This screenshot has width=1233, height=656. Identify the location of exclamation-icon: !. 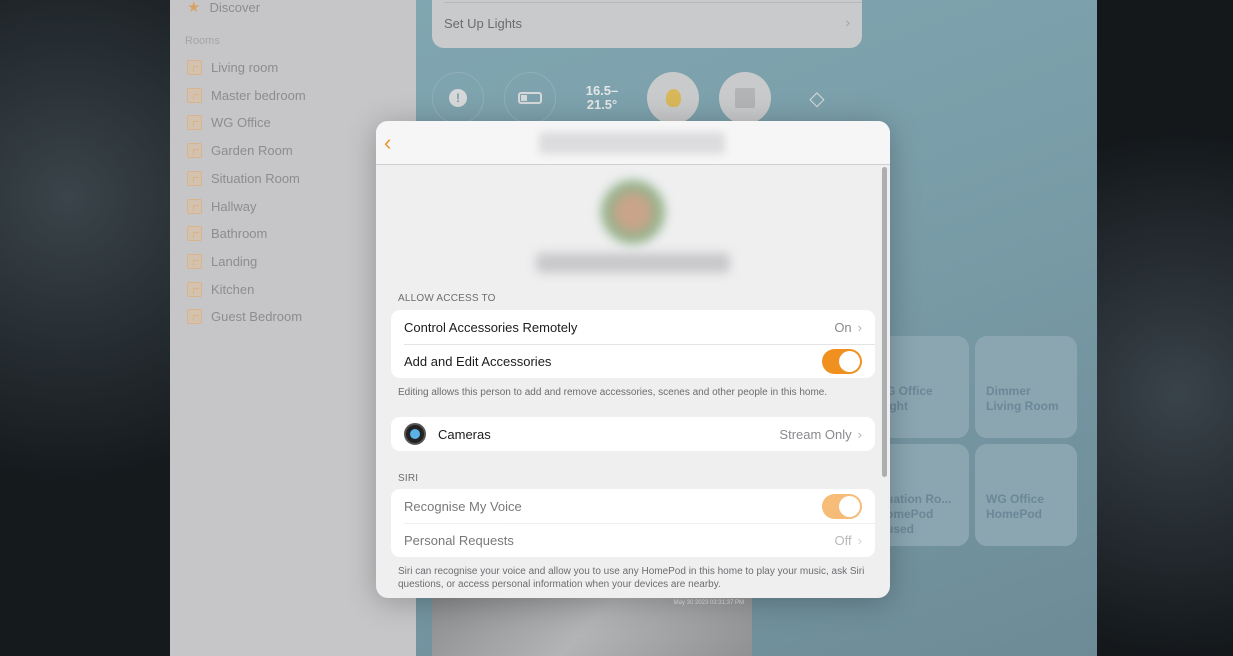
(458, 98).